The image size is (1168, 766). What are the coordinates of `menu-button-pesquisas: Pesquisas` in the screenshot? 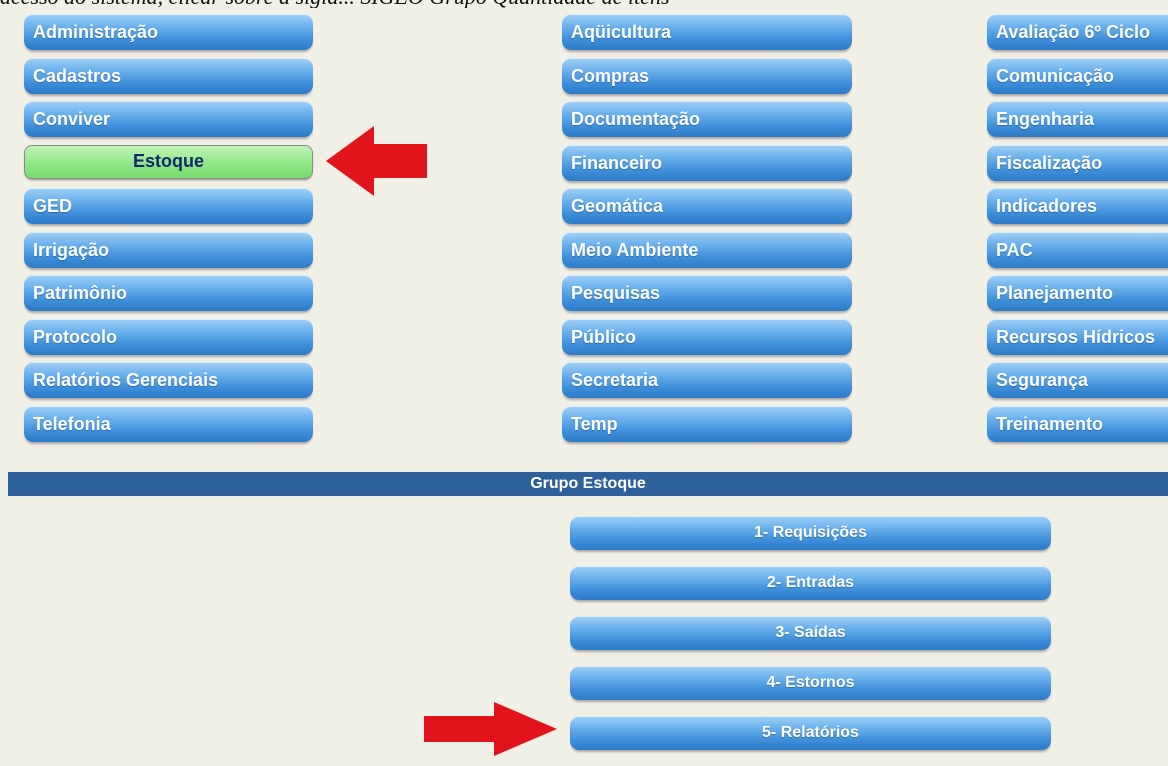 It's located at (707, 293).